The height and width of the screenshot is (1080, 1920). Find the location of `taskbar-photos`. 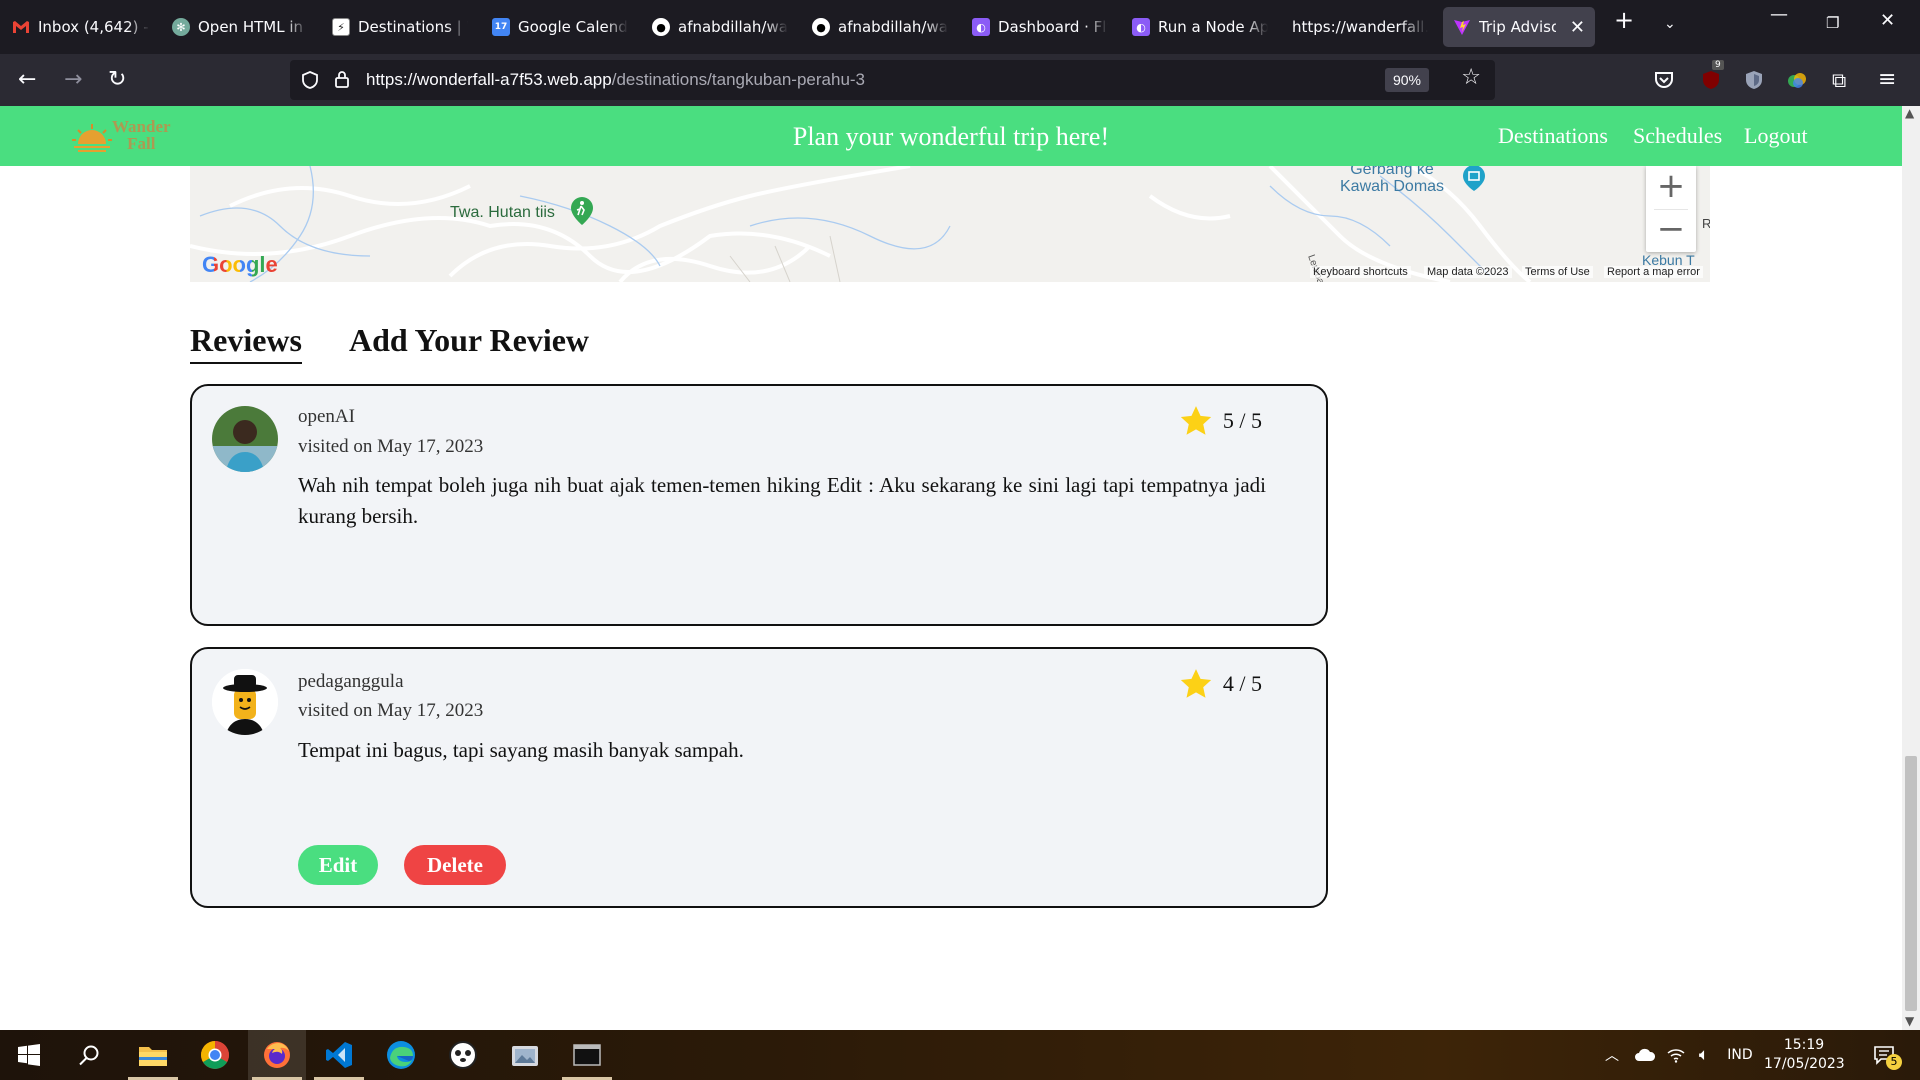

taskbar-photos is located at coordinates (525, 1055).